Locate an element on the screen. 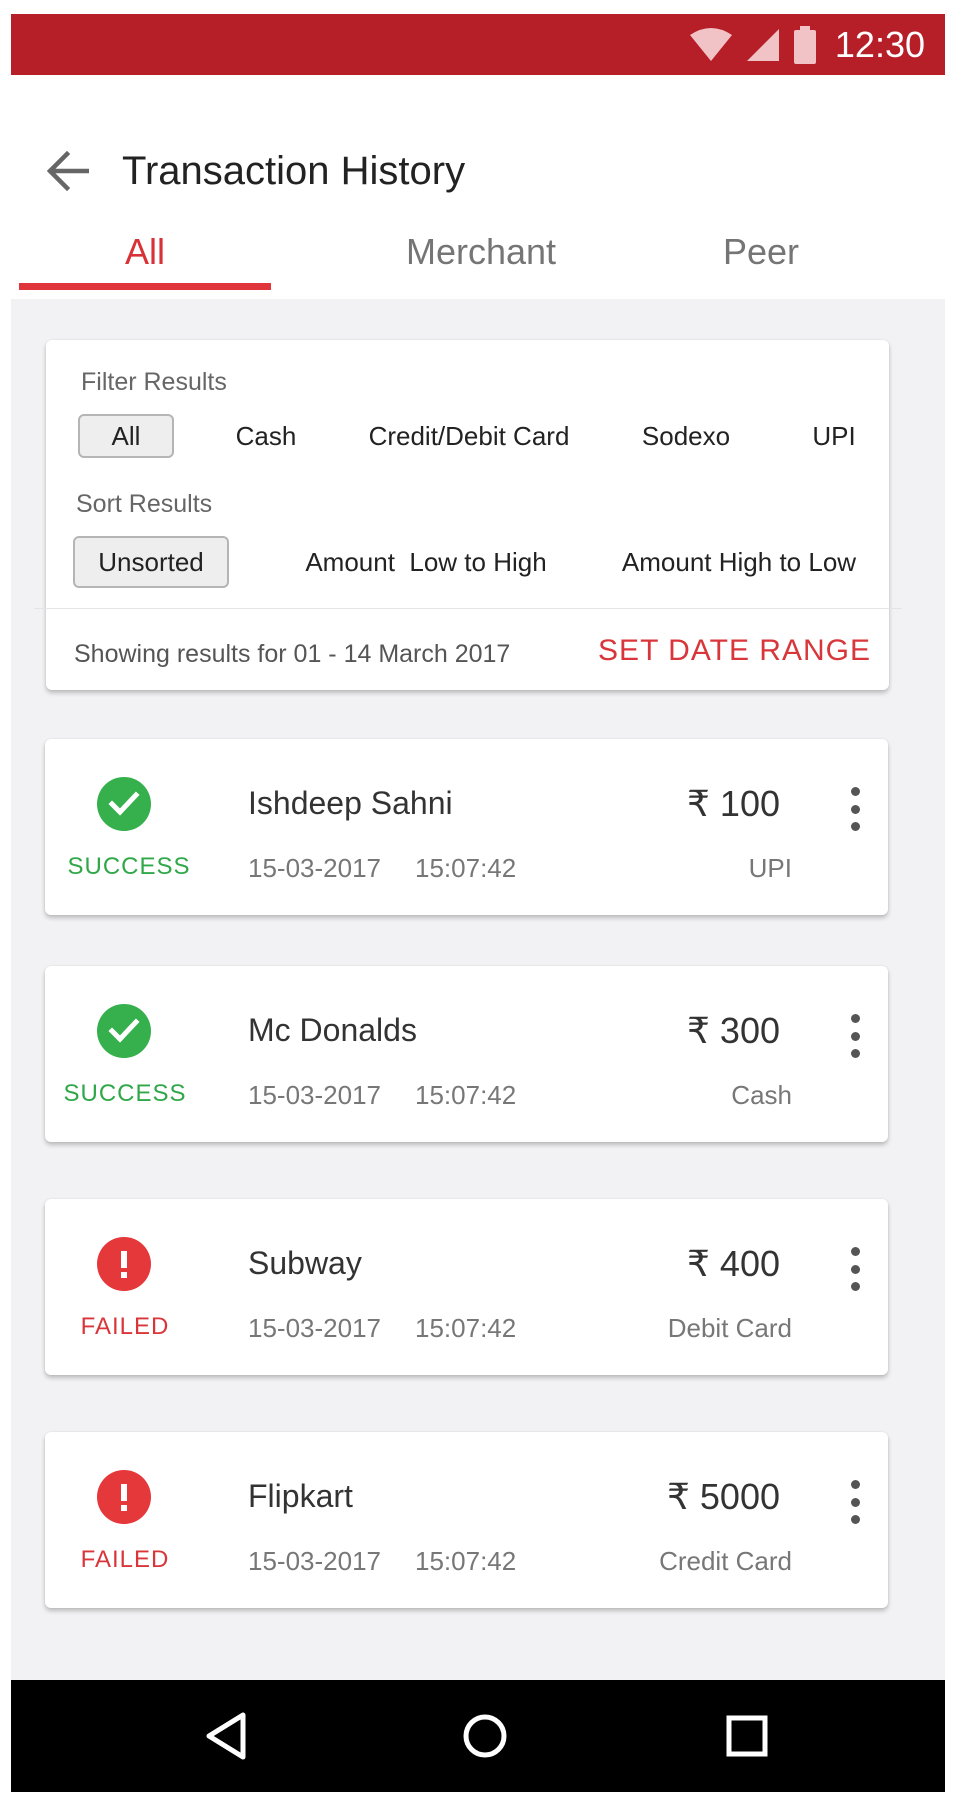 The width and height of the screenshot is (953, 1804). app-bar: Transaction History All Merchant Peer is located at coordinates (478, 187).